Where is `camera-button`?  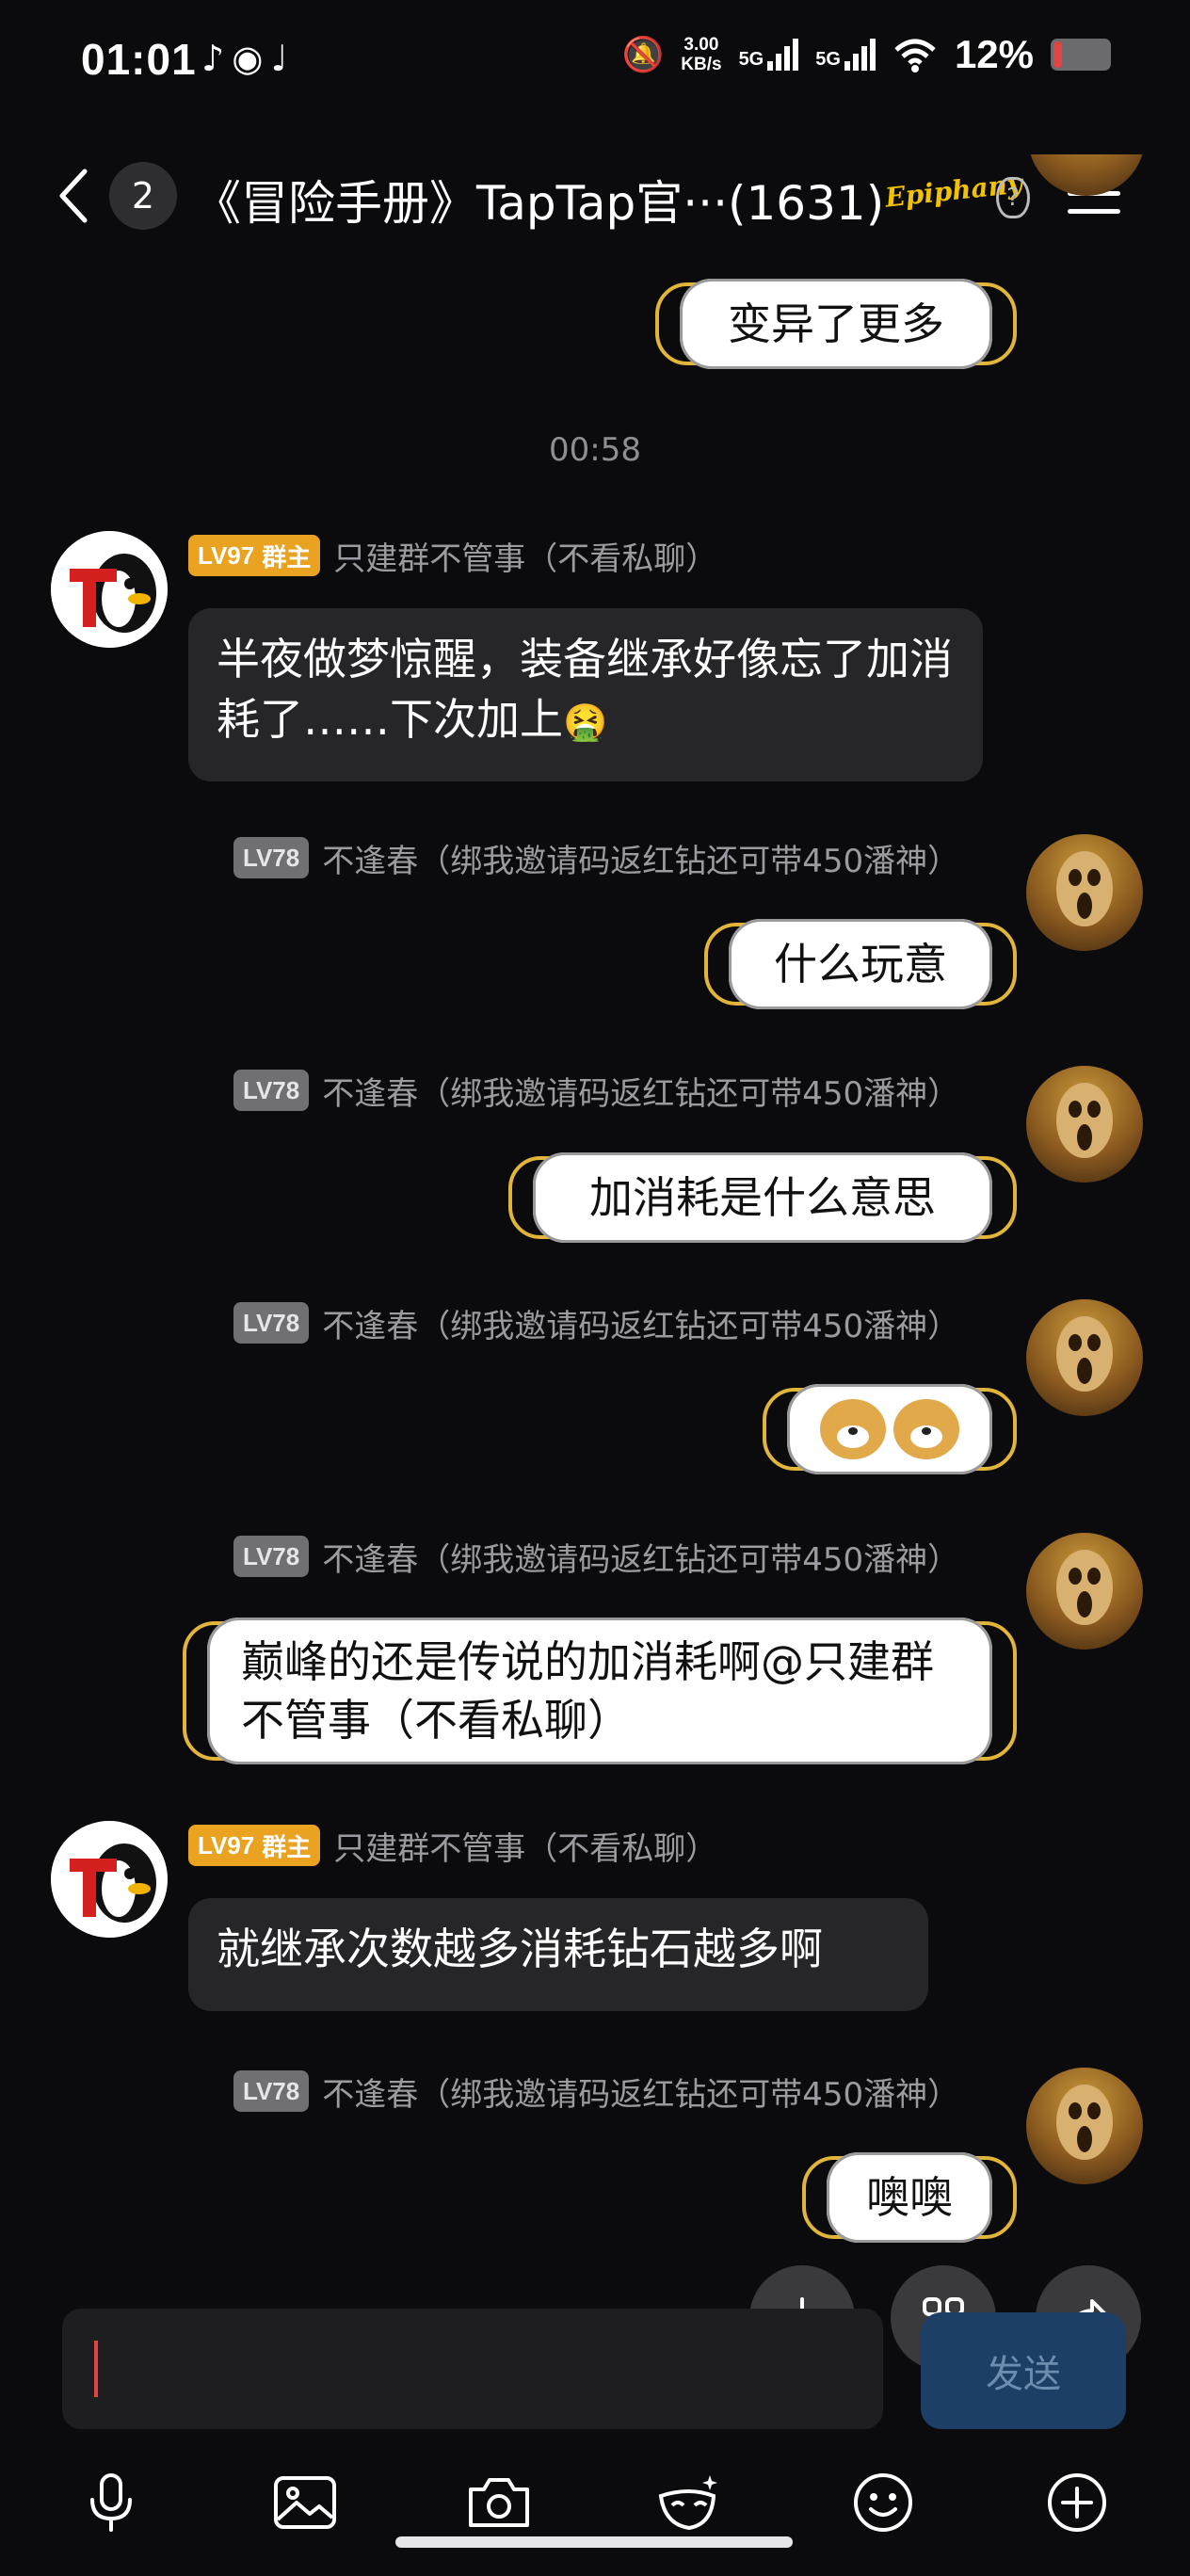
camera-button is located at coordinates (499, 2502).